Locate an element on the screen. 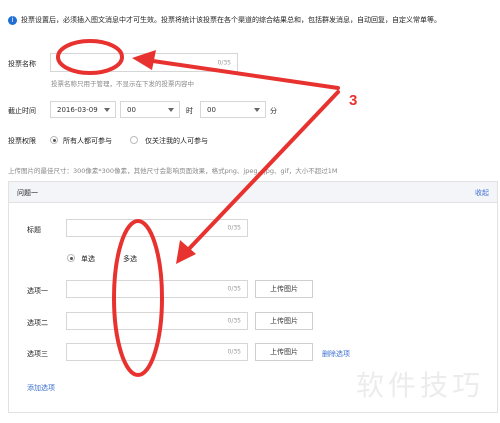 The image size is (500, 423). annotation-ellipse-vote-name is located at coordinates (90, 57).